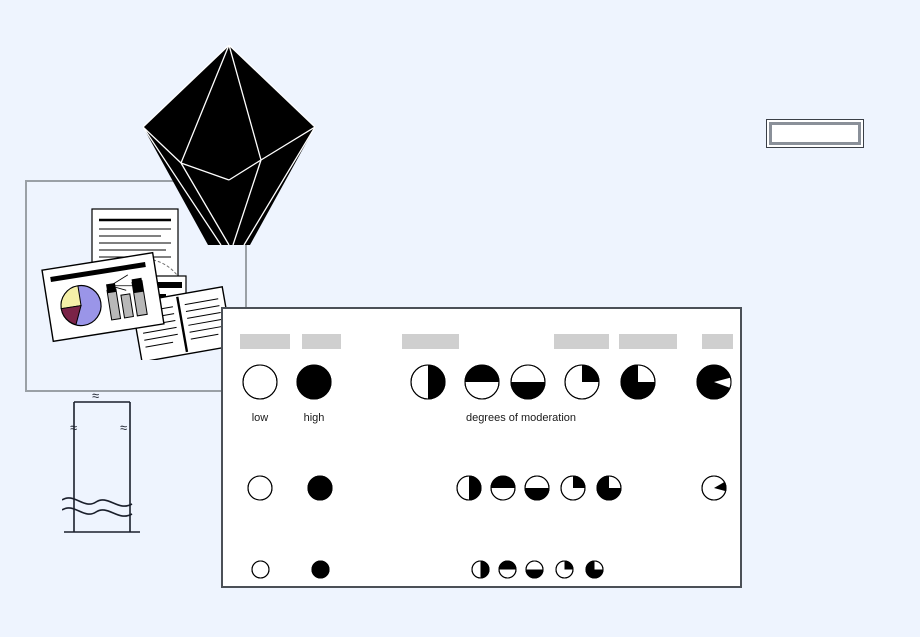  I want to click on break-symbol-right: ≈, so click(123, 427).